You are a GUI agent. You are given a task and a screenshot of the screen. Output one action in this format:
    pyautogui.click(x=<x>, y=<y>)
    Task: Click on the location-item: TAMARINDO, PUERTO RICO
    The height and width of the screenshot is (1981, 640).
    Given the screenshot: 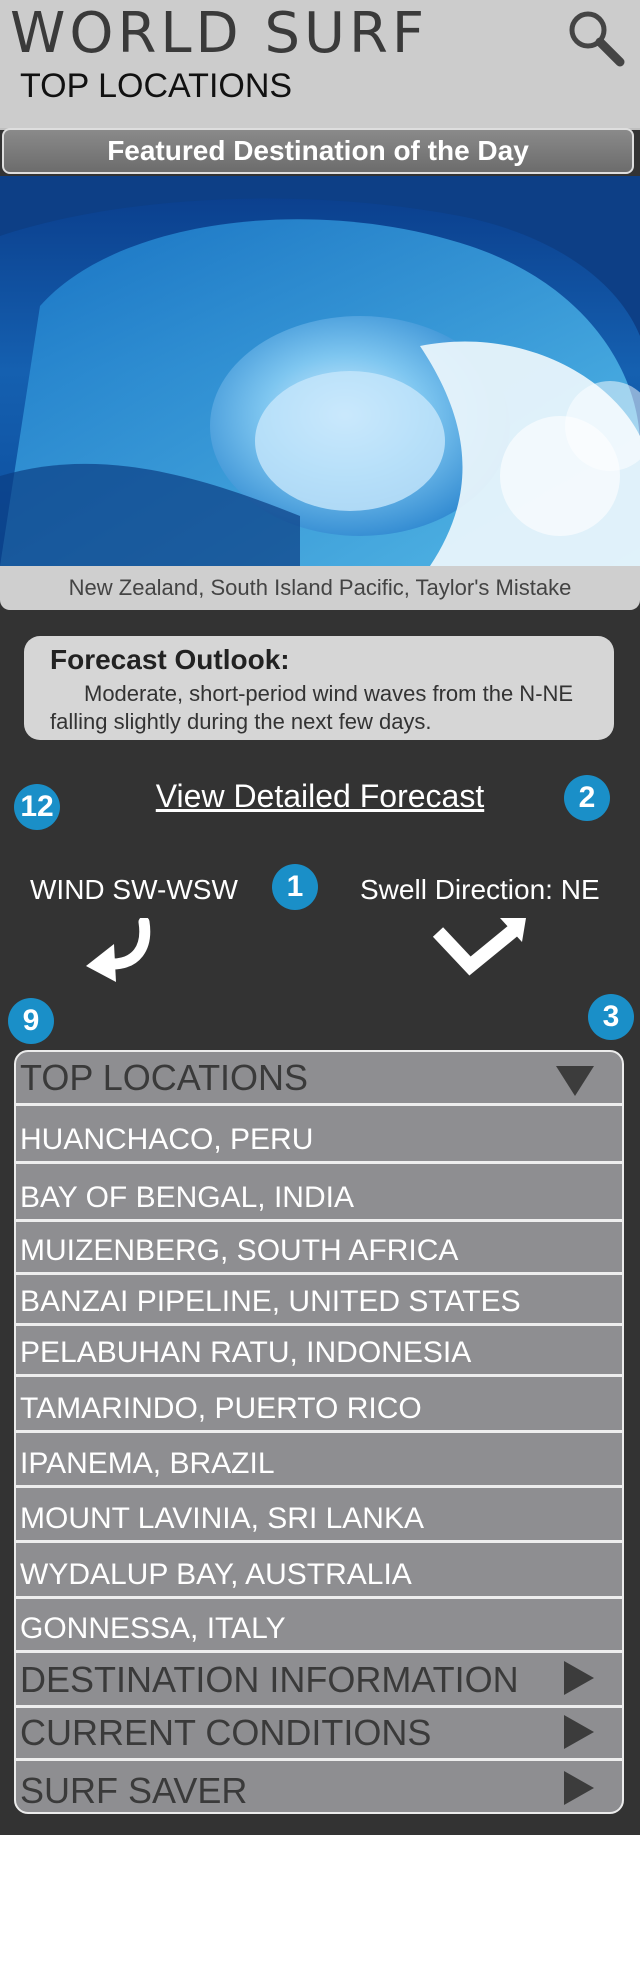 What is the action you would take?
    pyautogui.click(x=319, y=1405)
    